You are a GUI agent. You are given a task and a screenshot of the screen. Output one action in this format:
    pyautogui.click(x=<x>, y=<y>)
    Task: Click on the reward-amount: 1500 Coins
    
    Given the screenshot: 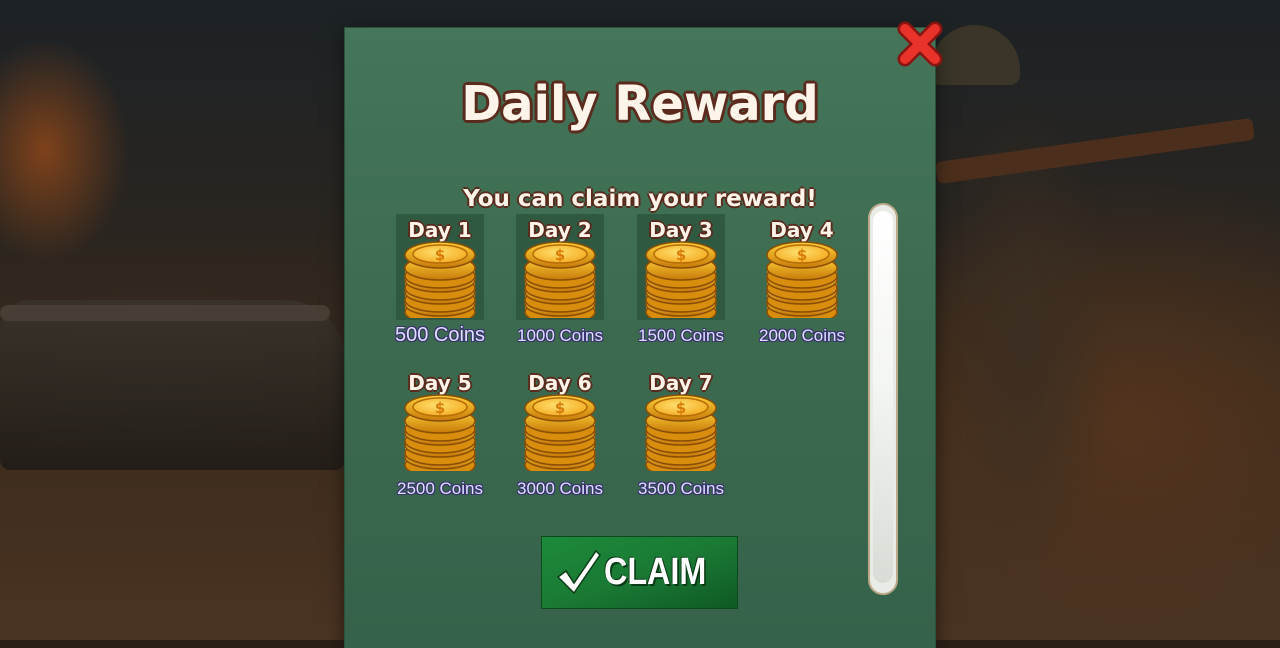 What is the action you would take?
    pyautogui.click(x=680, y=335)
    